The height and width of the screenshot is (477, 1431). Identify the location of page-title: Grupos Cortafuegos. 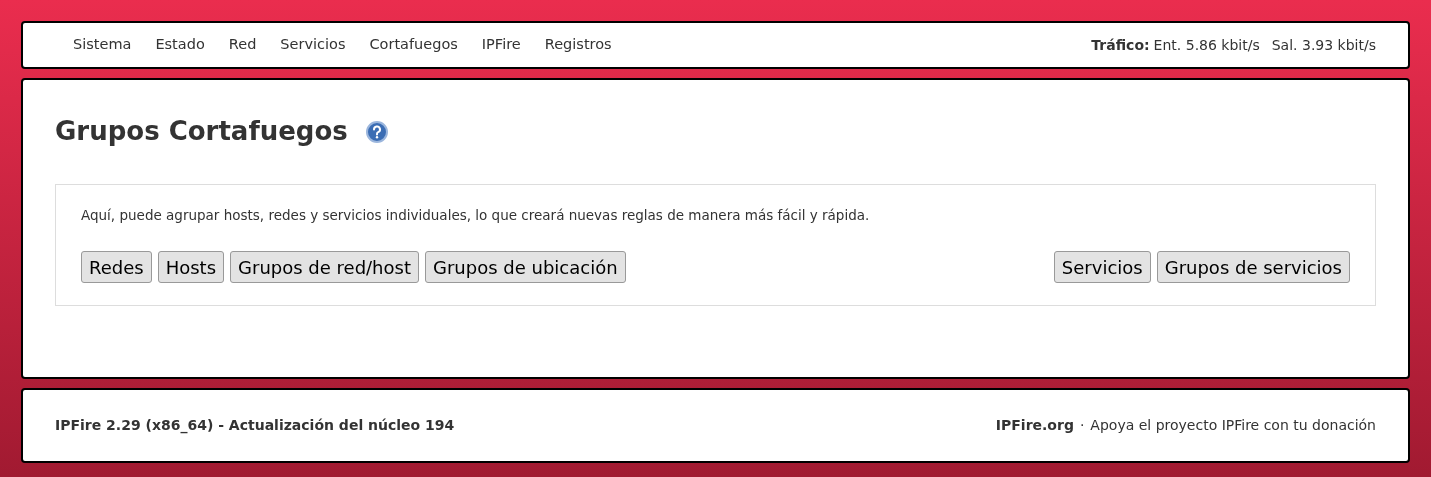
(201, 131).